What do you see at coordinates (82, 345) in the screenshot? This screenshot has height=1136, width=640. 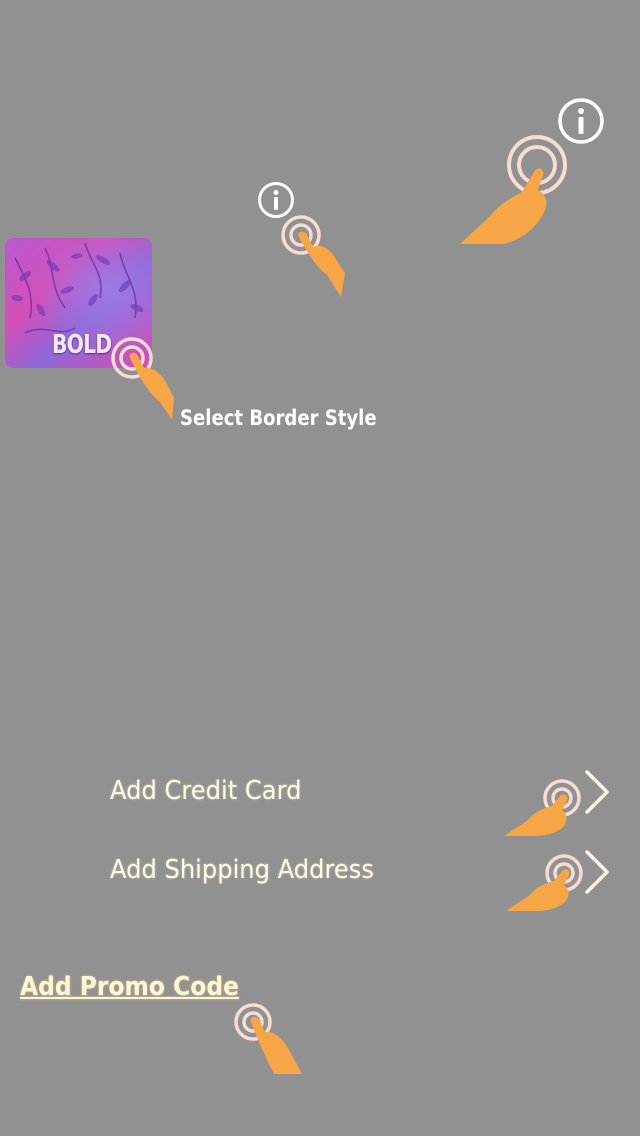 I see `thumbnail-label: BOLD` at bounding box center [82, 345].